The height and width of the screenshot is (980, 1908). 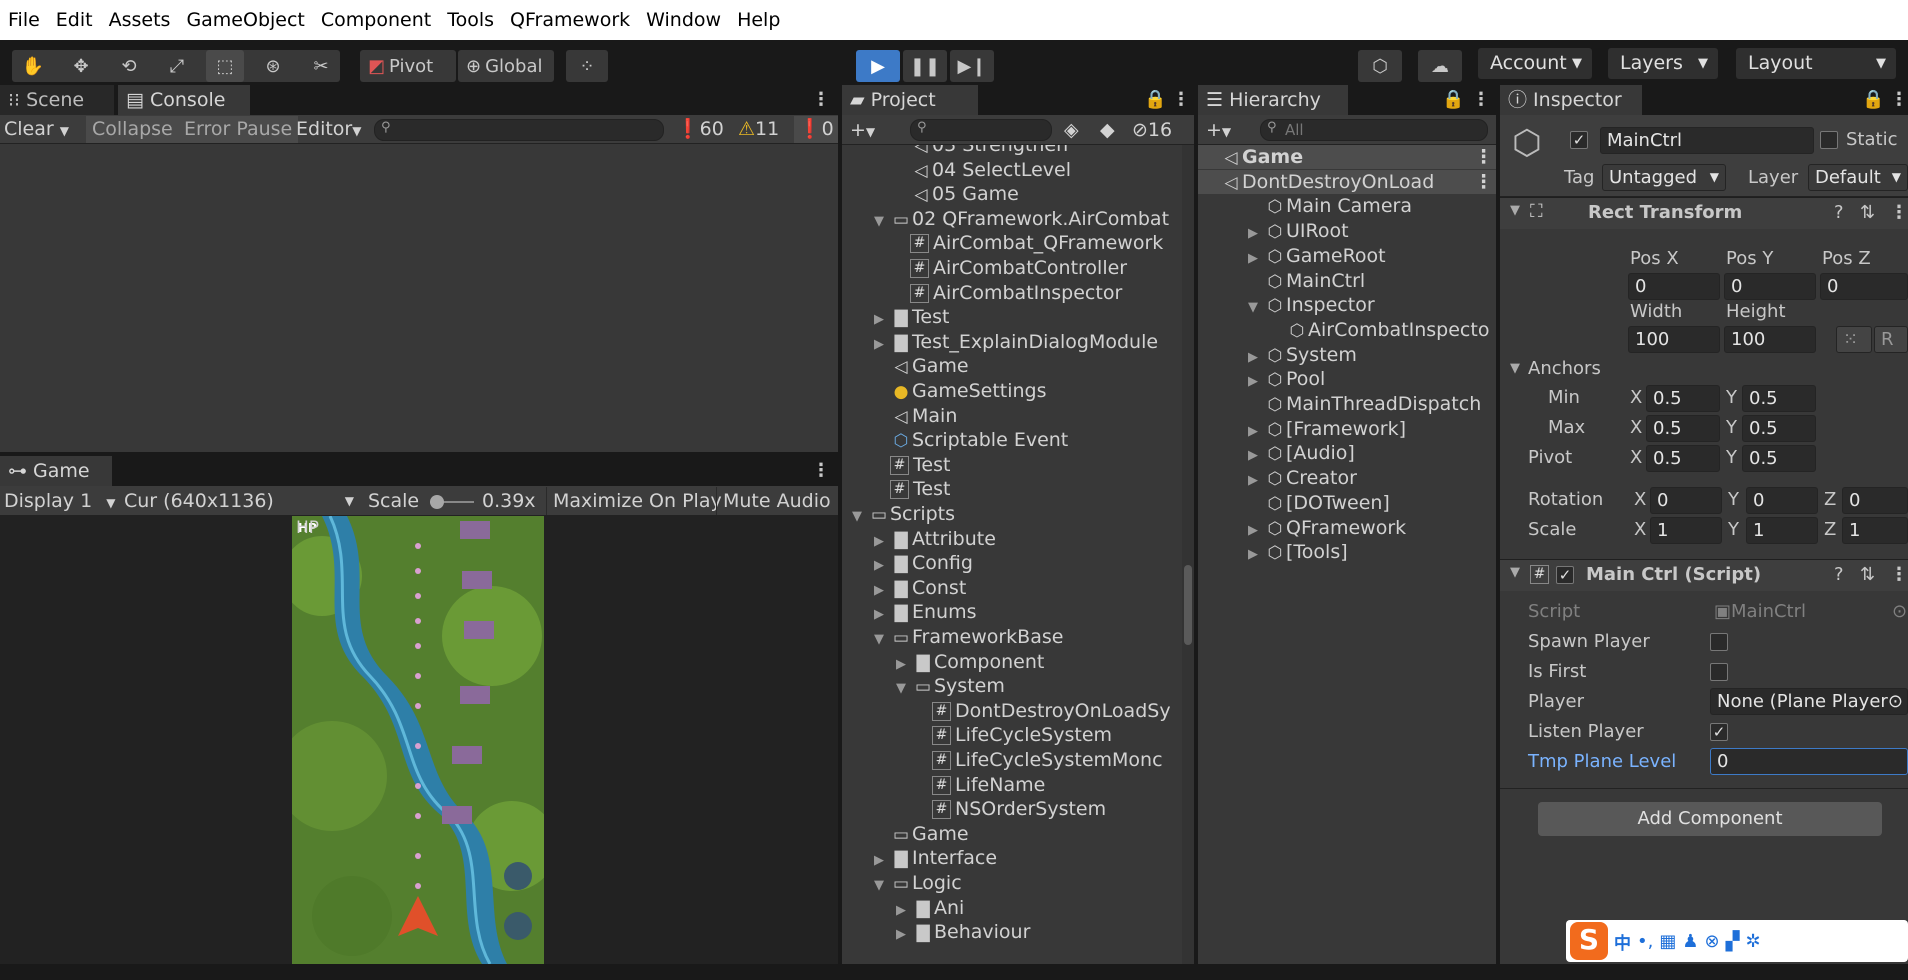 I want to click on scale-y-input: 1, so click(x=1782, y=530).